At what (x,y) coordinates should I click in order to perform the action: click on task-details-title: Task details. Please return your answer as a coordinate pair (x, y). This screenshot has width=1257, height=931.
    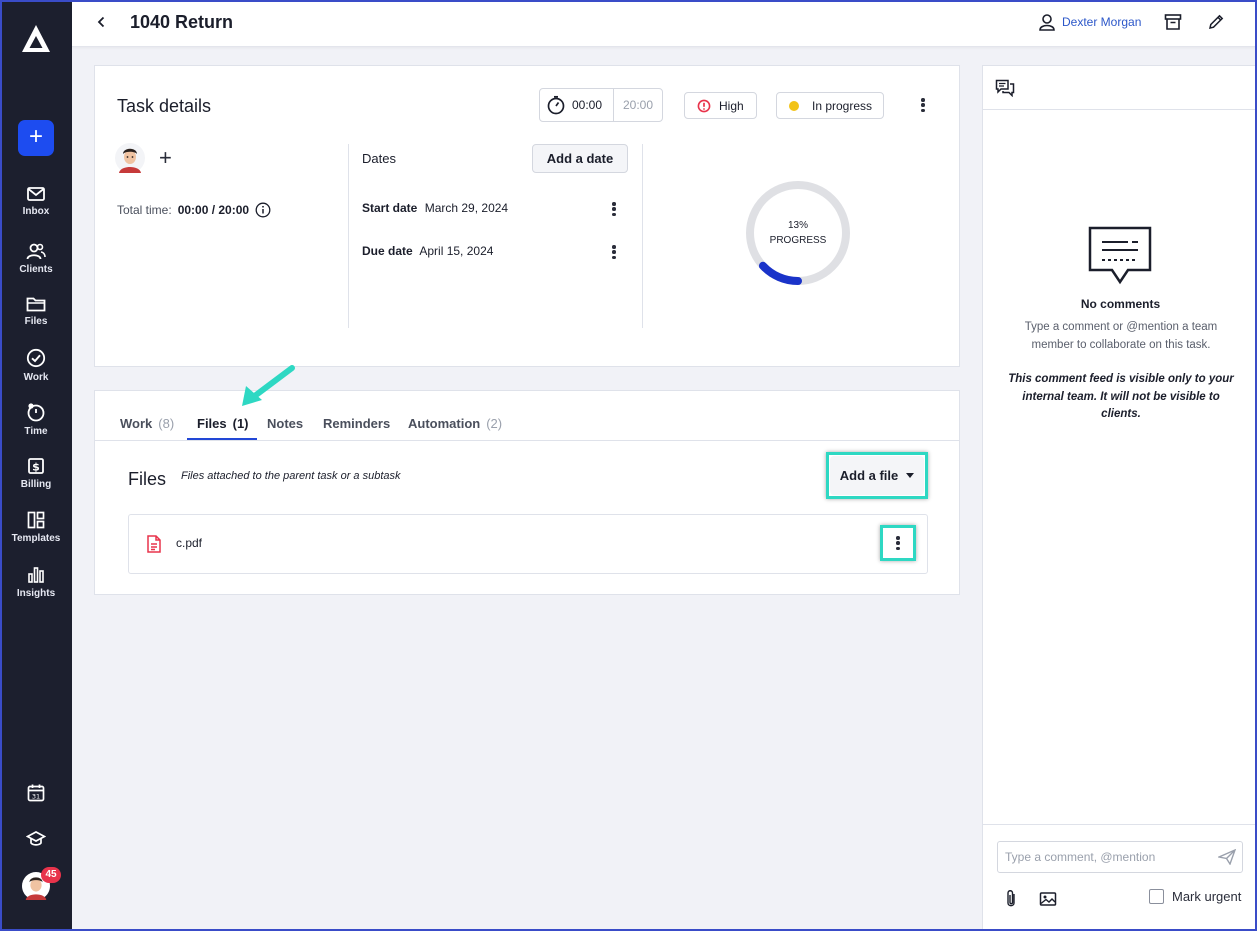
    Looking at the image, I should click on (164, 106).